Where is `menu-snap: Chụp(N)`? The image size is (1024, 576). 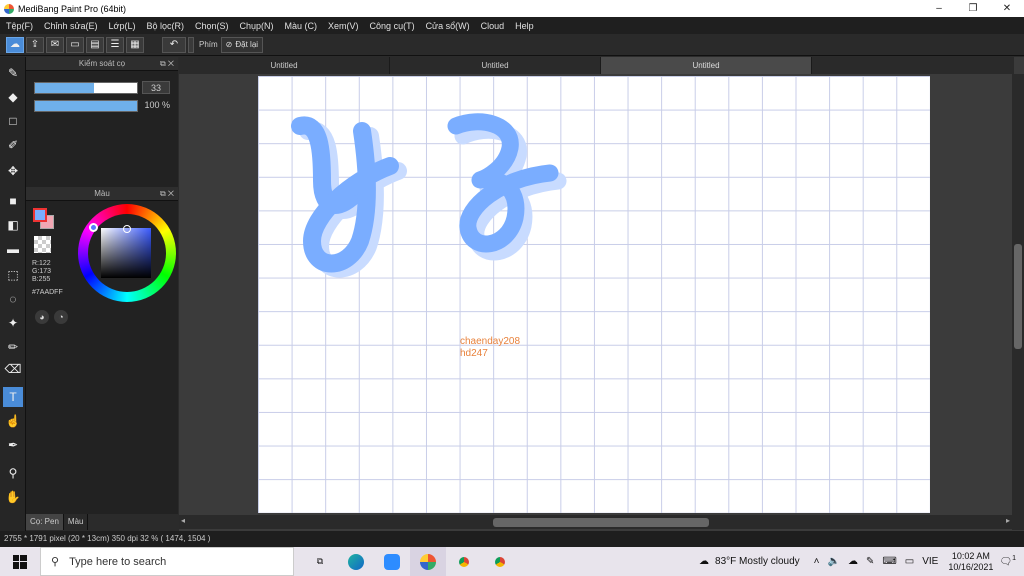
menu-snap: Chụp(N) is located at coordinates (257, 26).